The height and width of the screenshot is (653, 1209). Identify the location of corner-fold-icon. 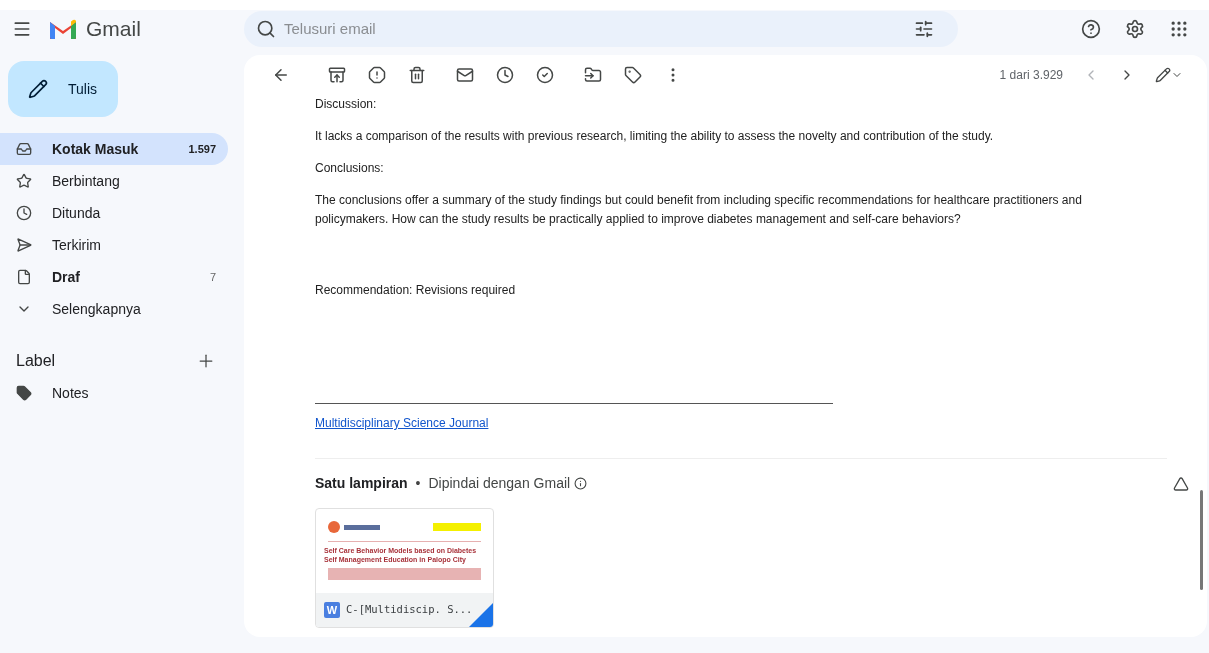
(481, 615).